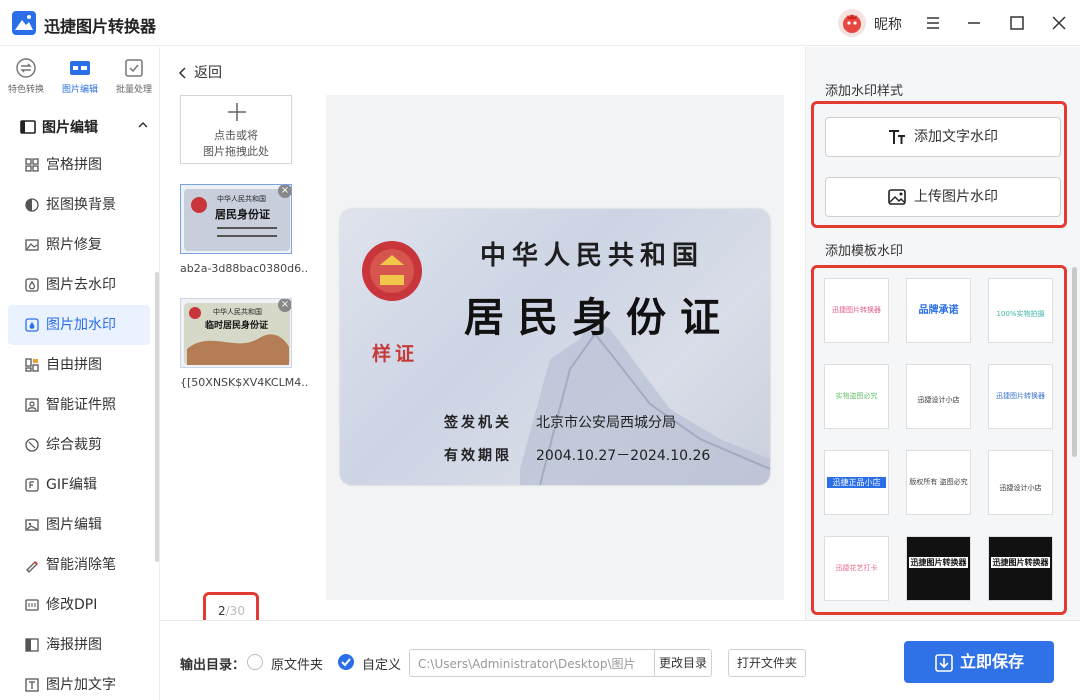 This screenshot has width=1080, height=700. I want to click on option-custom-label: 自定义, so click(382, 665).